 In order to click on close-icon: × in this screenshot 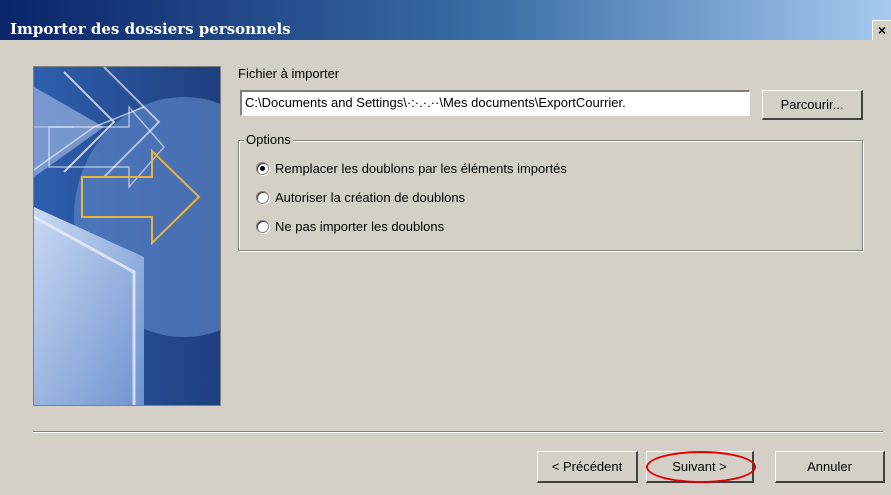, I will do `click(882, 30)`.